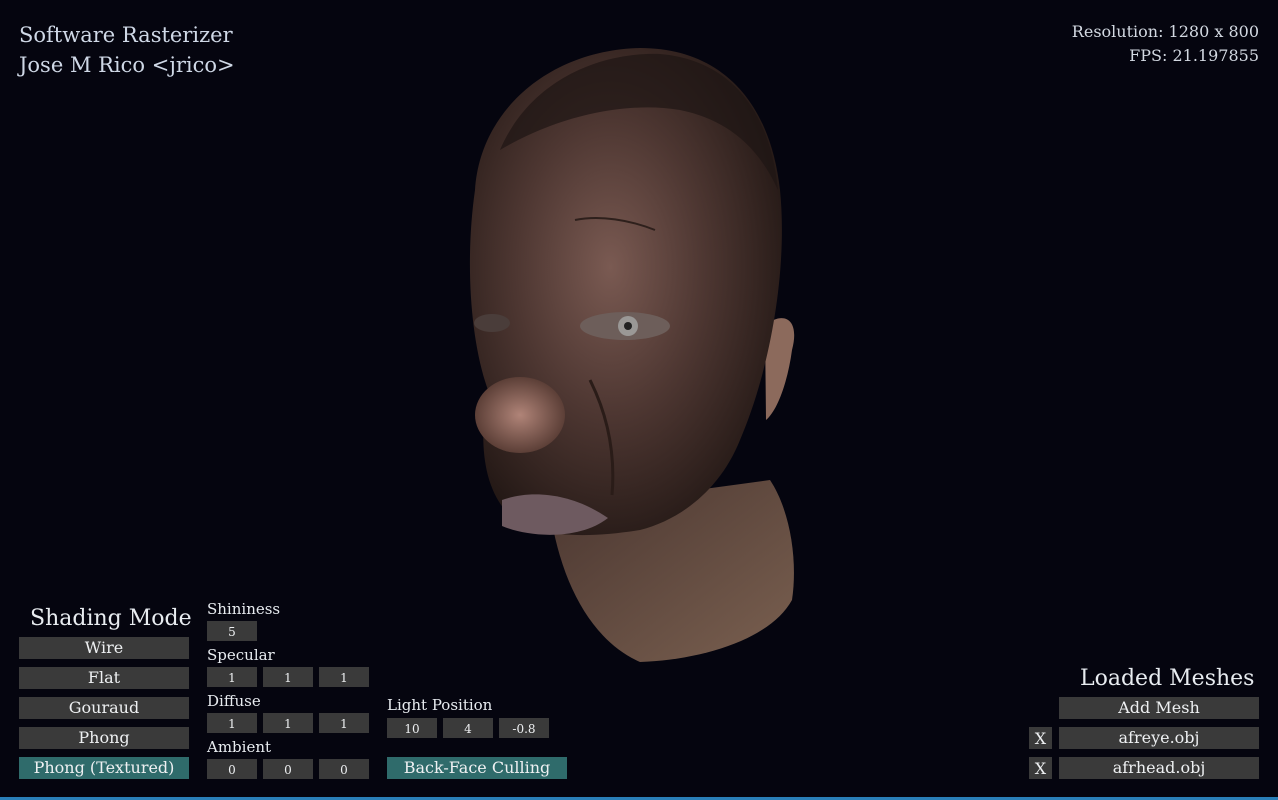 This screenshot has height=800, width=1278. I want to click on title-block: Software Rasterizer Jose M Rico <jrico>, so click(127, 50).